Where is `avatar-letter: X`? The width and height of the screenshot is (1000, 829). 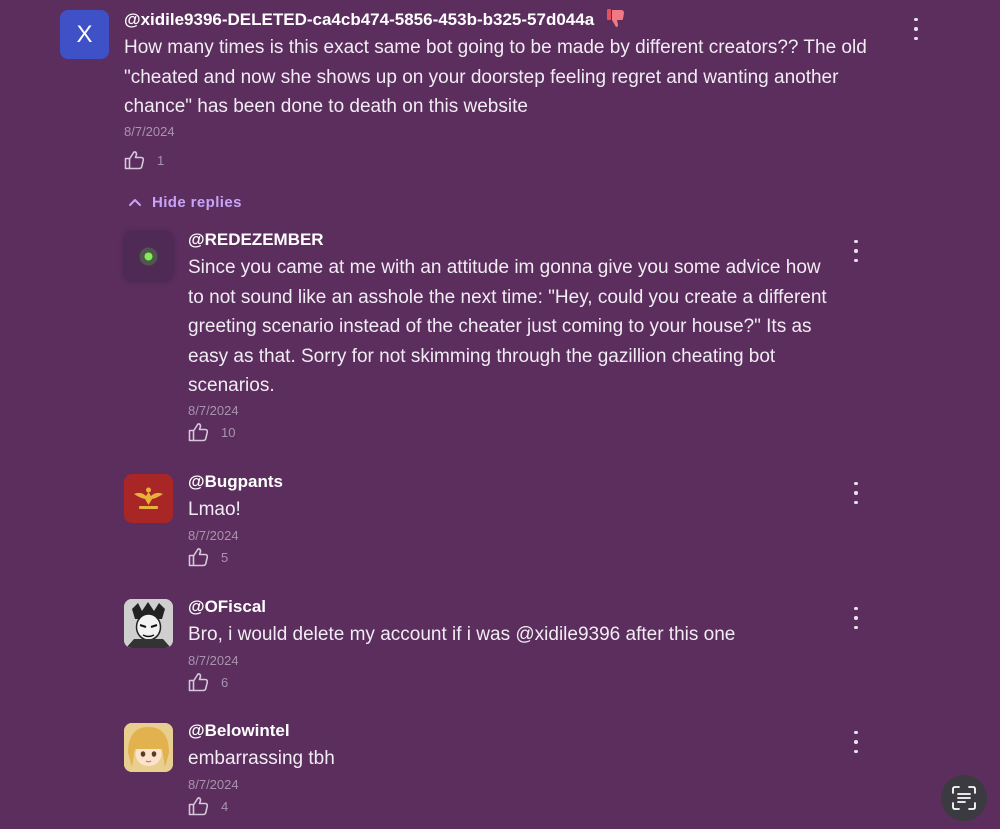
avatar-letter: X is located at coordinates (84, 34).